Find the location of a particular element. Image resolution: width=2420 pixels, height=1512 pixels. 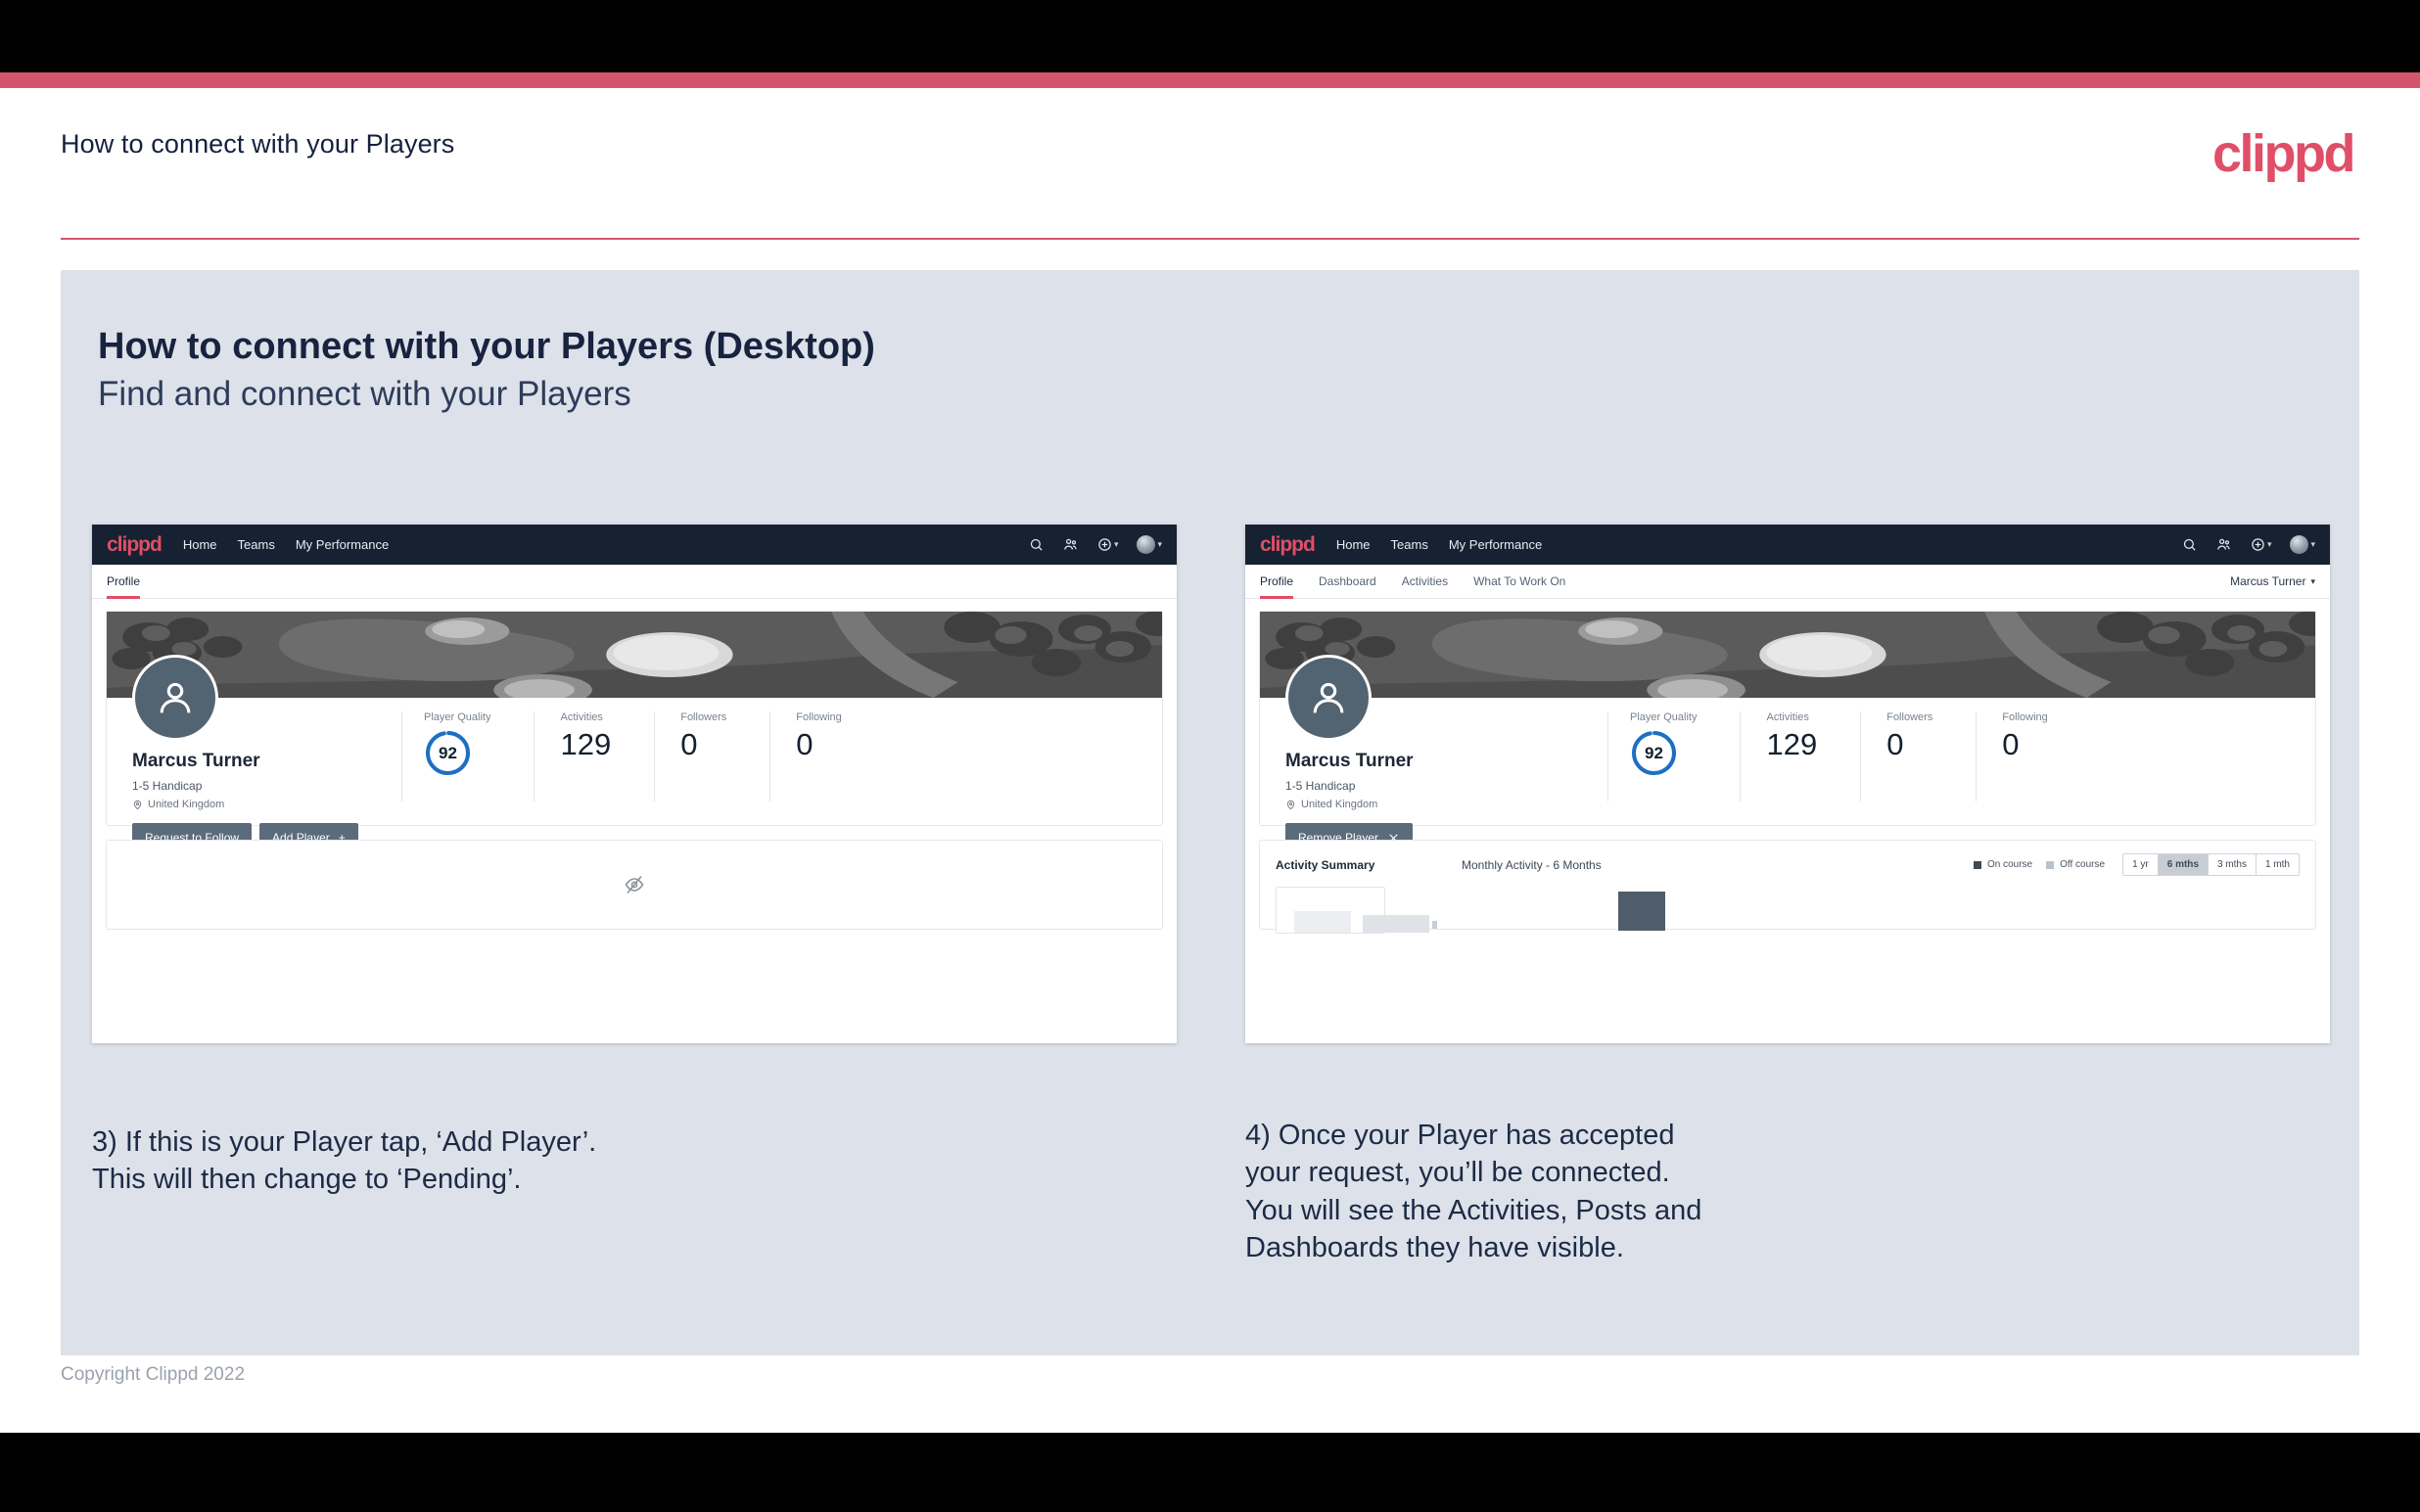

user-menu-label: Marcus Turner is located at coordinates (2268, 581).